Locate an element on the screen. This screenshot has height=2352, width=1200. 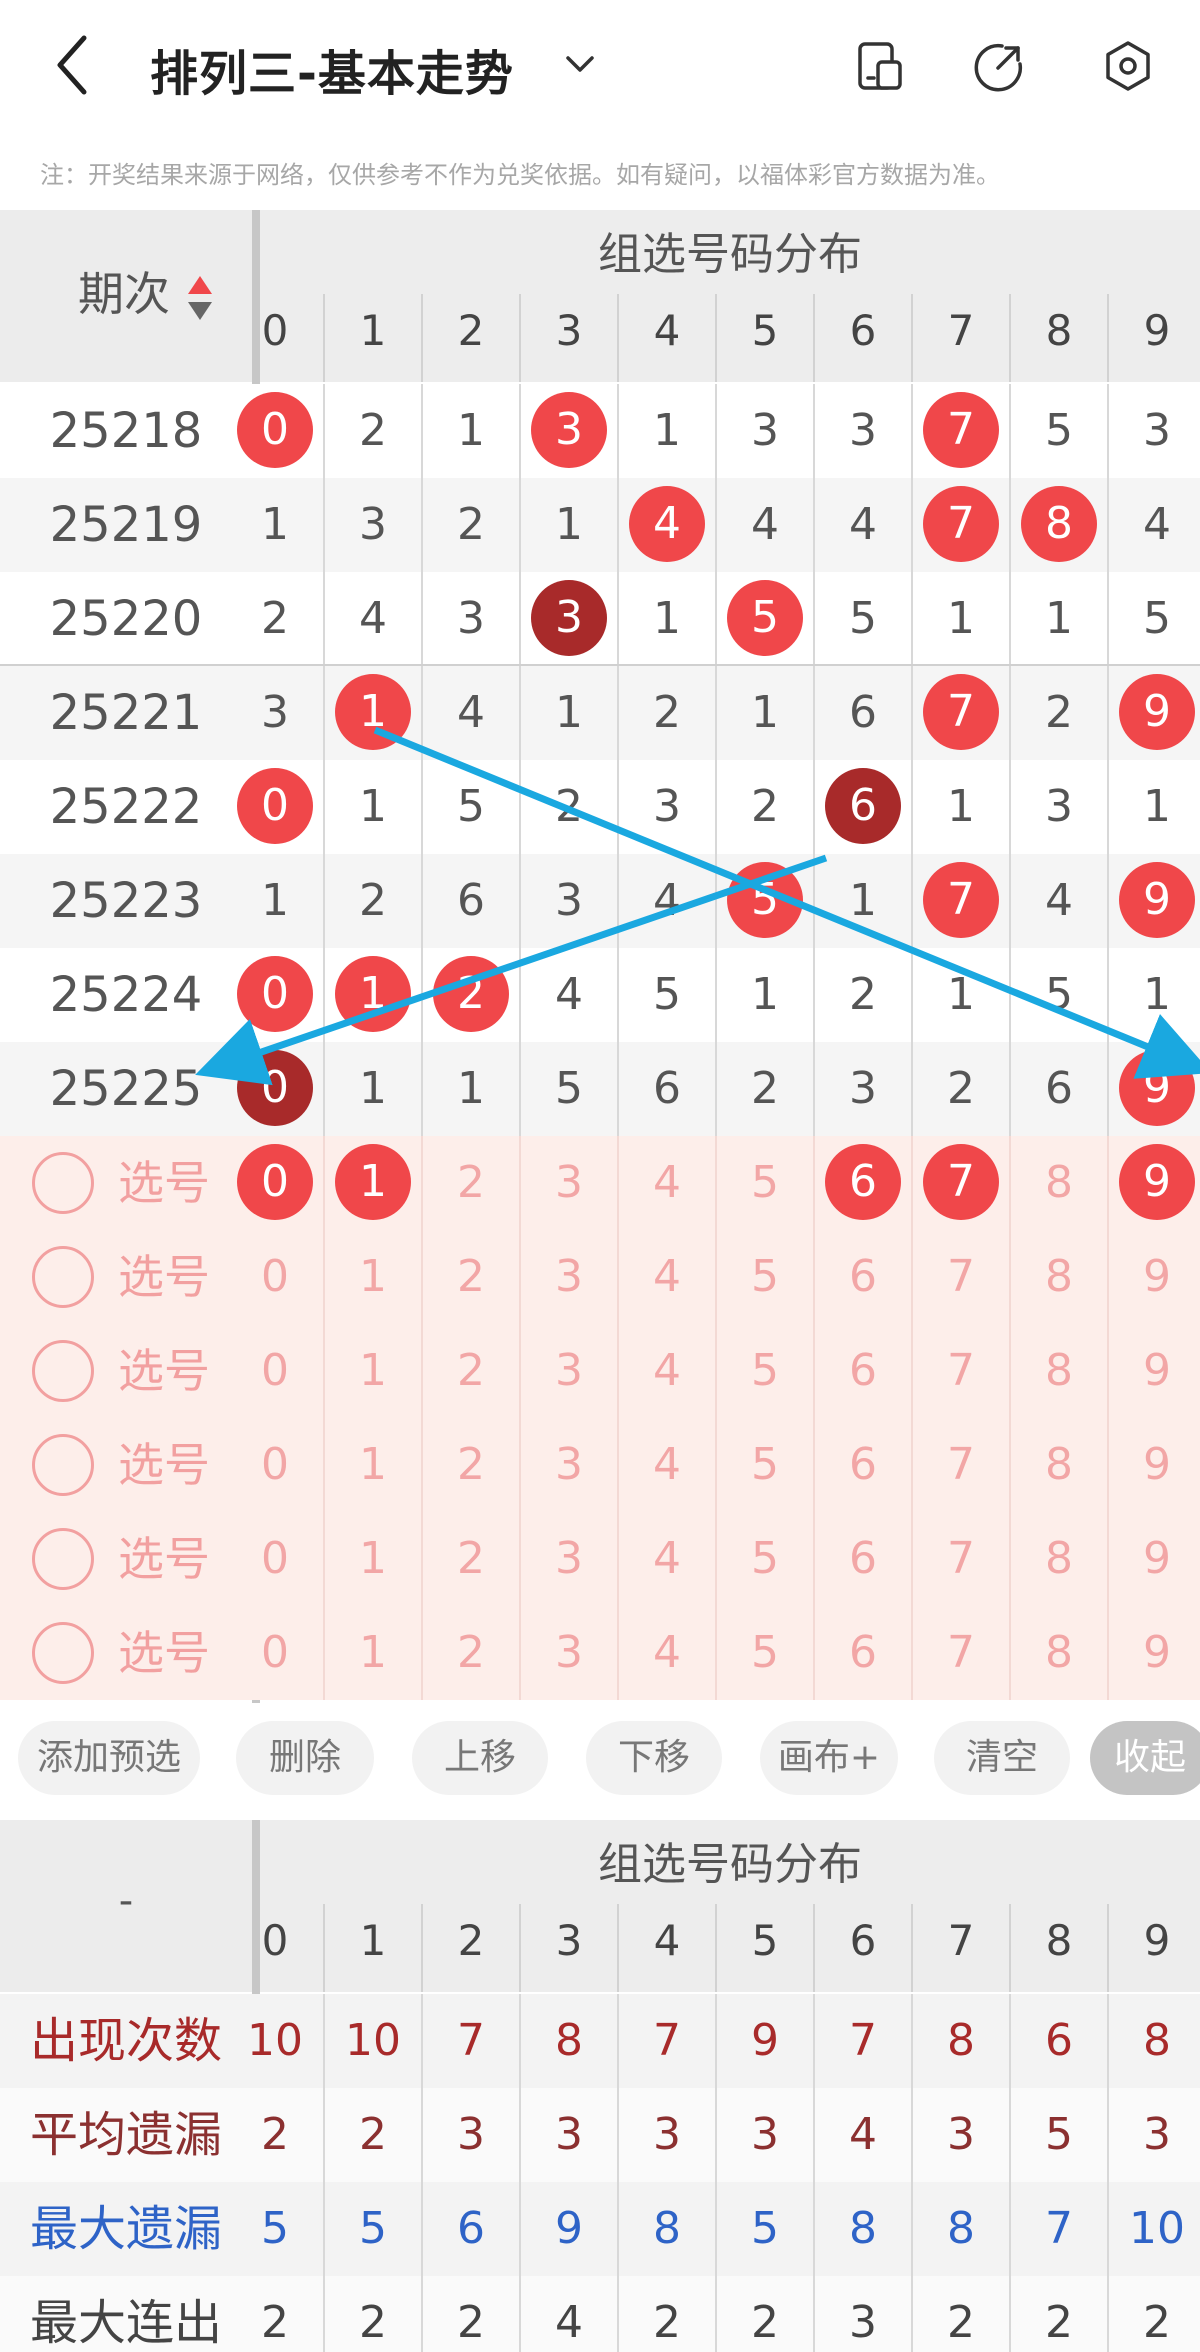
delete-button: 删除 is located at coordinates (305, 1758).